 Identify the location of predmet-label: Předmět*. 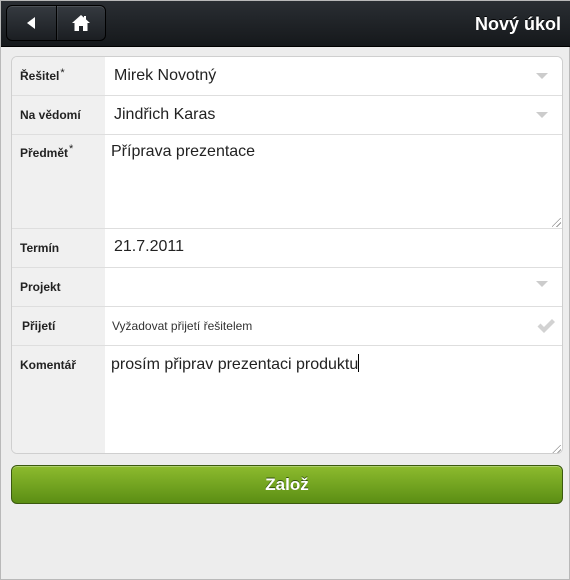
(58, 181).